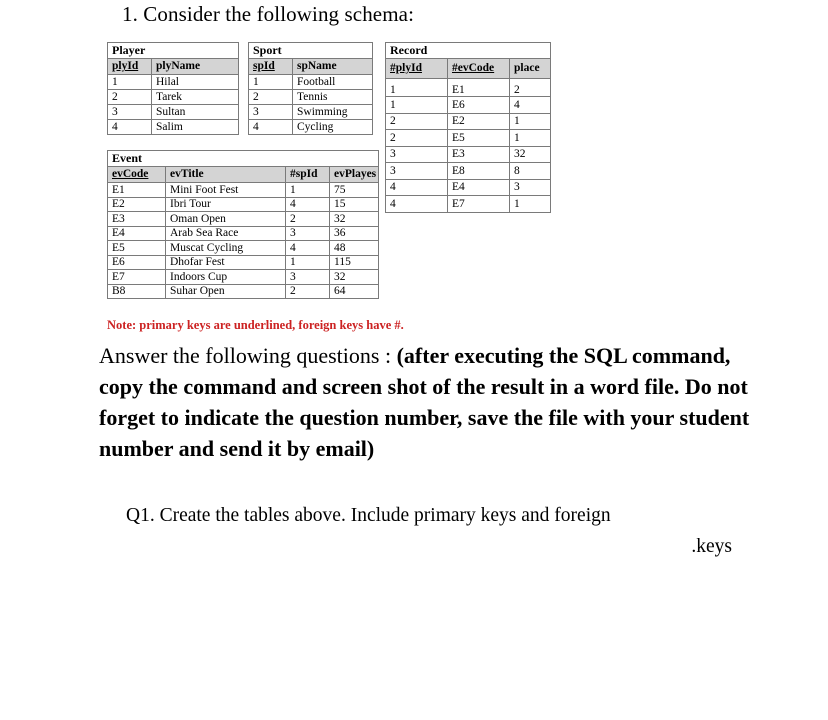 This screenshot has height=720, width=828. Describe the element at coordinates (530, 154) in the screenshot. I see `cell-place: 32` at that location.